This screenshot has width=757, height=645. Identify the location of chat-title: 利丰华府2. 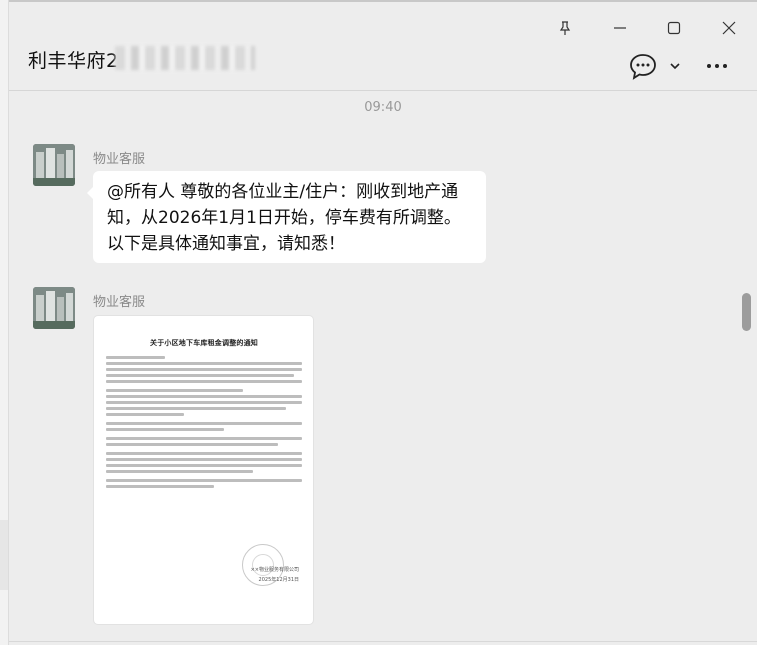
(73, 59).